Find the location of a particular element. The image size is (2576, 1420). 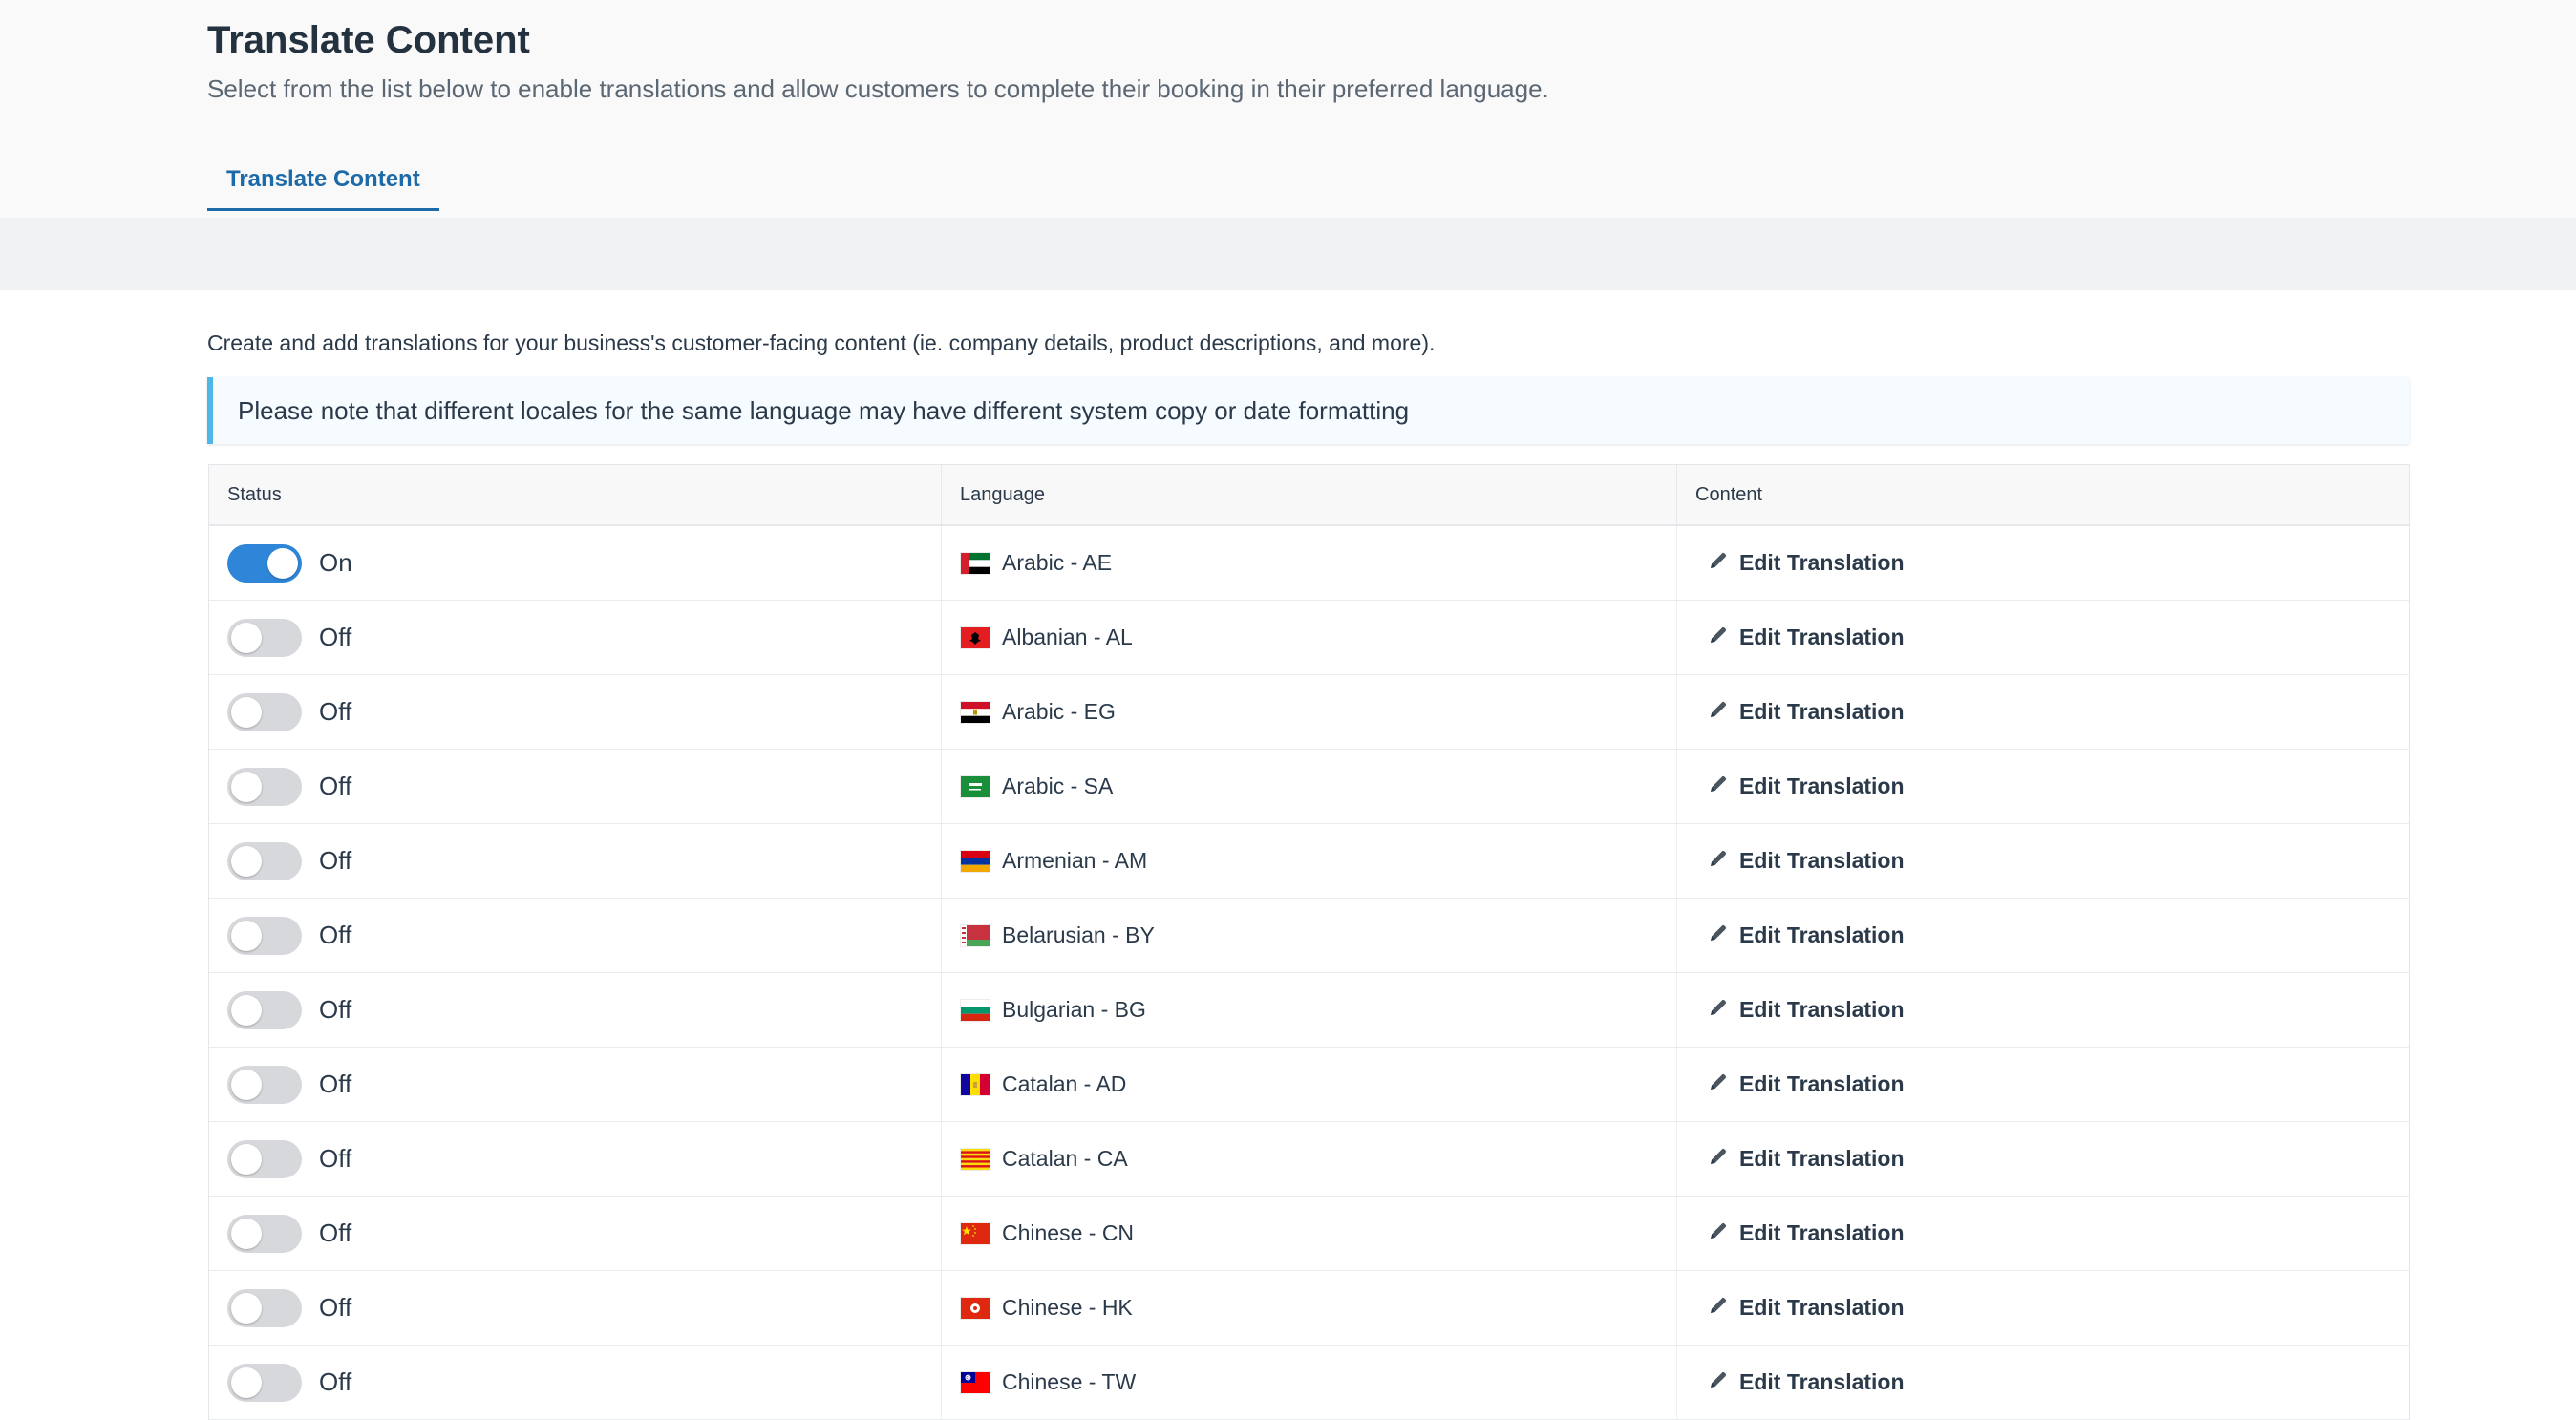

table-row: Off Catalan - CA Edit Translation is located at coordinates (1309, 1159).